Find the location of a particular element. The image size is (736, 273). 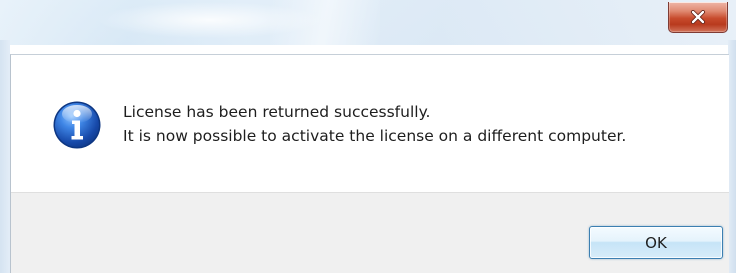

window-frame-left is located at coordinates (5, 156).